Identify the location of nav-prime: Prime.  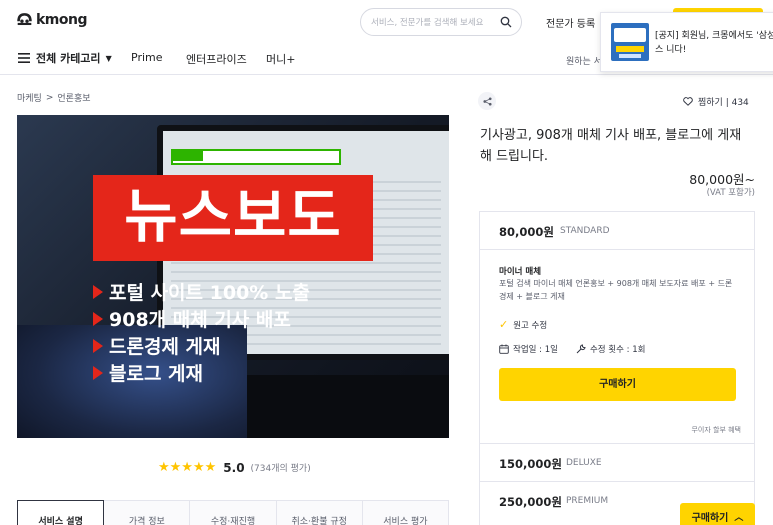
(147, 57).